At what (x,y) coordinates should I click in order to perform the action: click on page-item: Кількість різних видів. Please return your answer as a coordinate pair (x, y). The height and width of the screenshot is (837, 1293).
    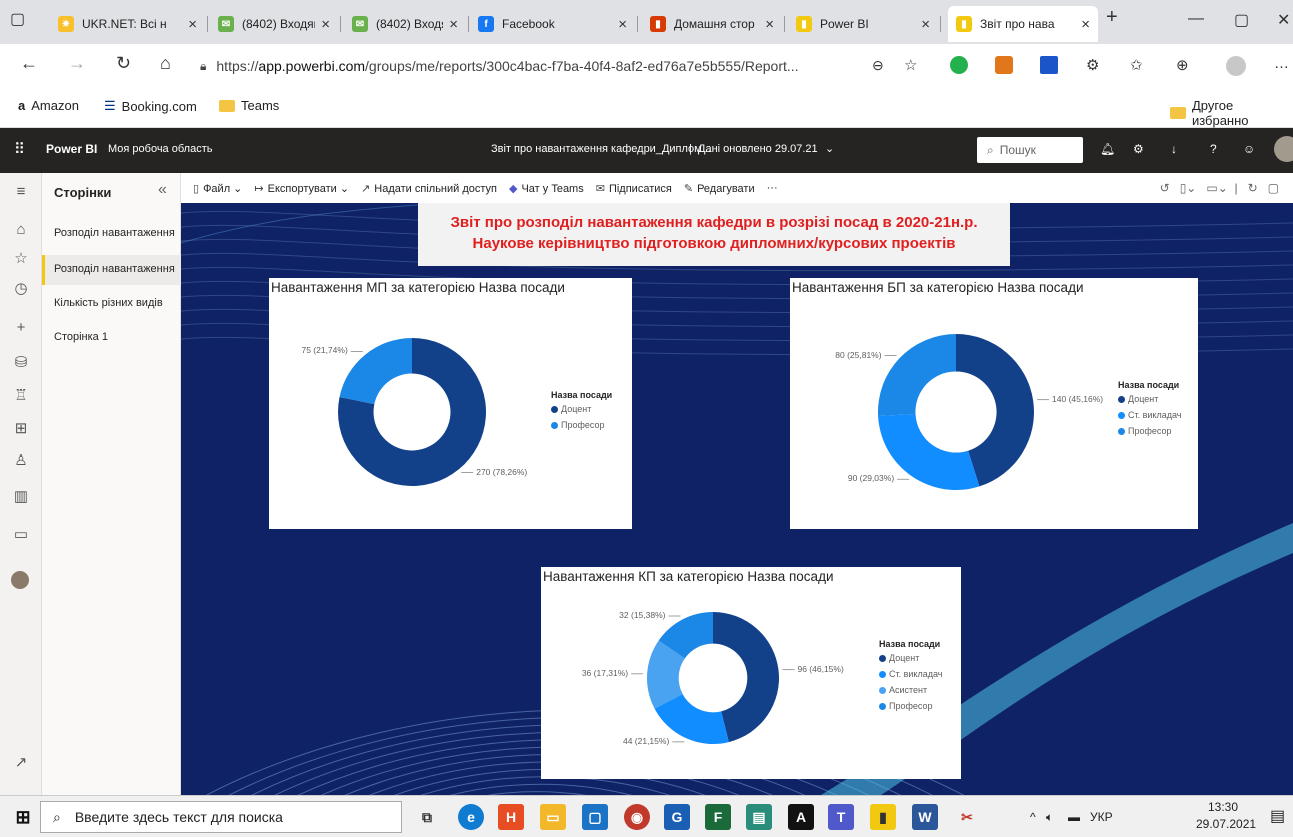
    Looking at the image, I should click on (111, 304).